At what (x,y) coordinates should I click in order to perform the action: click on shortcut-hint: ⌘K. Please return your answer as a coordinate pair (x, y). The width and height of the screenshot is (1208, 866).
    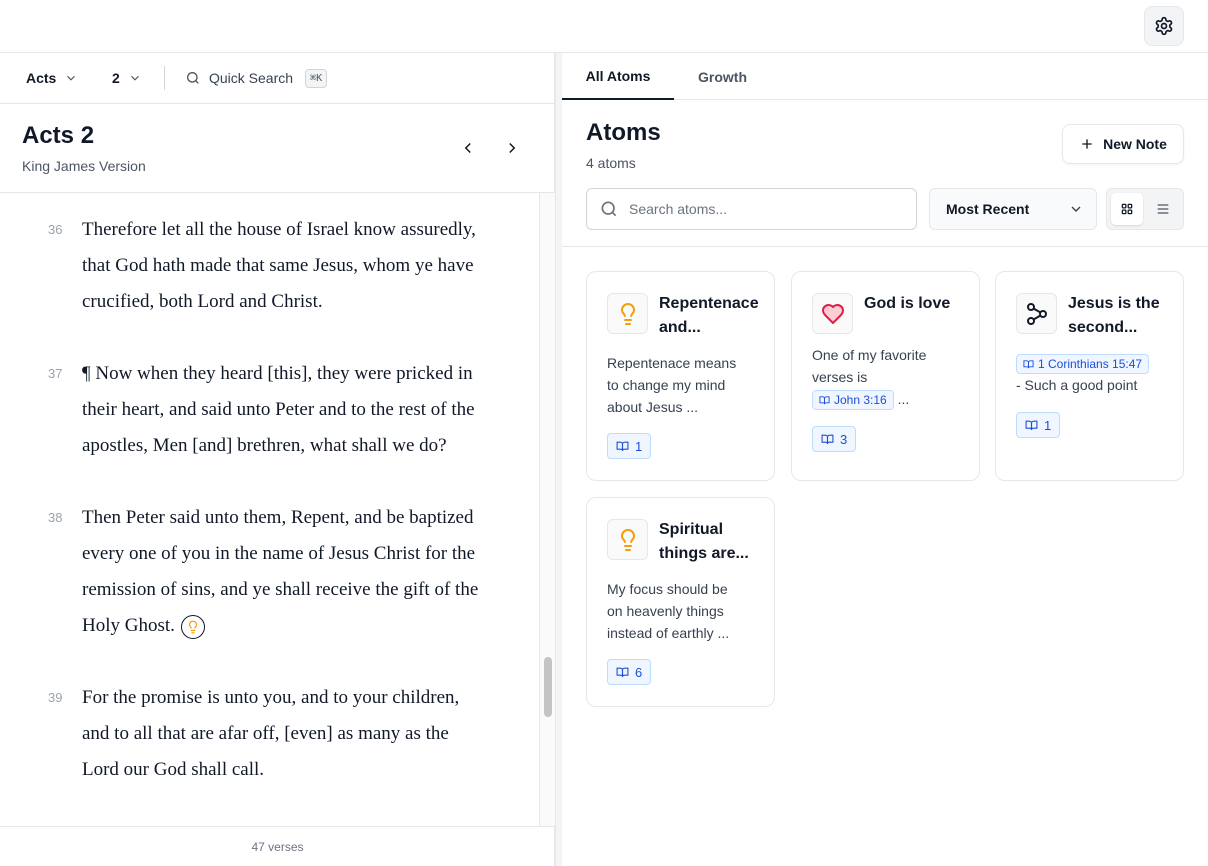
    Looking at the image, I should click on (316, 78).